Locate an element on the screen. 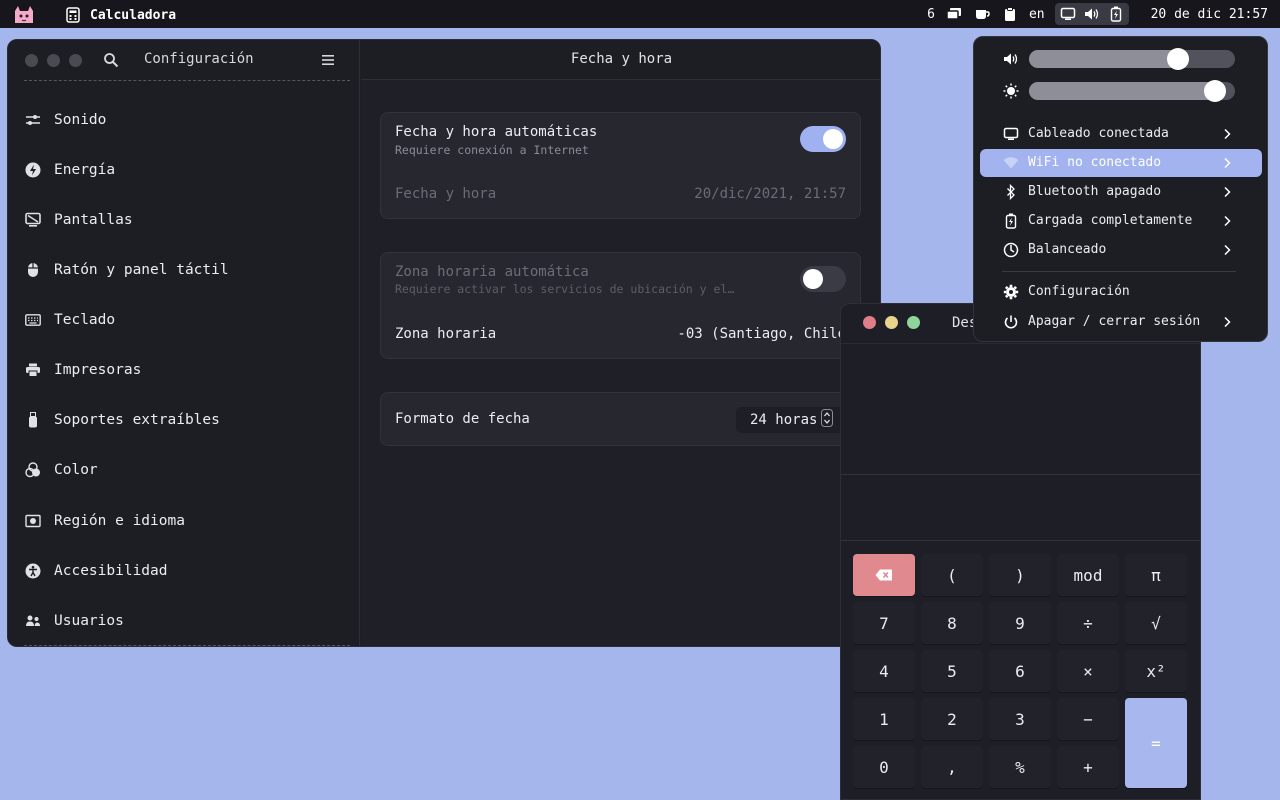  date-format-select: 24 horas is located at coordinates (791, 420).